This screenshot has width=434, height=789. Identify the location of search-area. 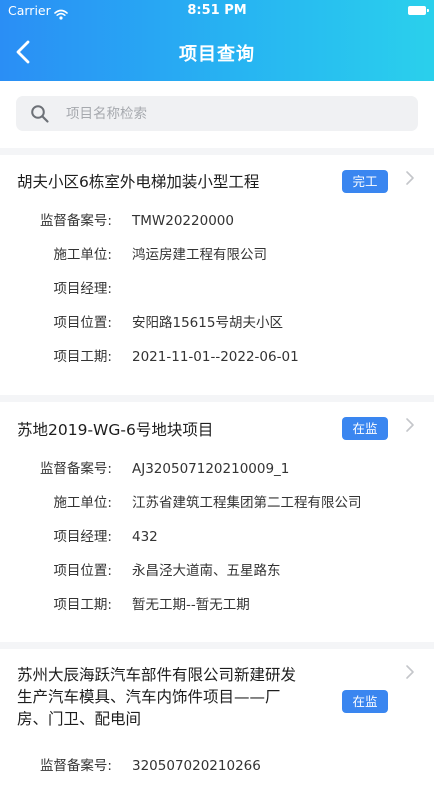
(217, 114).